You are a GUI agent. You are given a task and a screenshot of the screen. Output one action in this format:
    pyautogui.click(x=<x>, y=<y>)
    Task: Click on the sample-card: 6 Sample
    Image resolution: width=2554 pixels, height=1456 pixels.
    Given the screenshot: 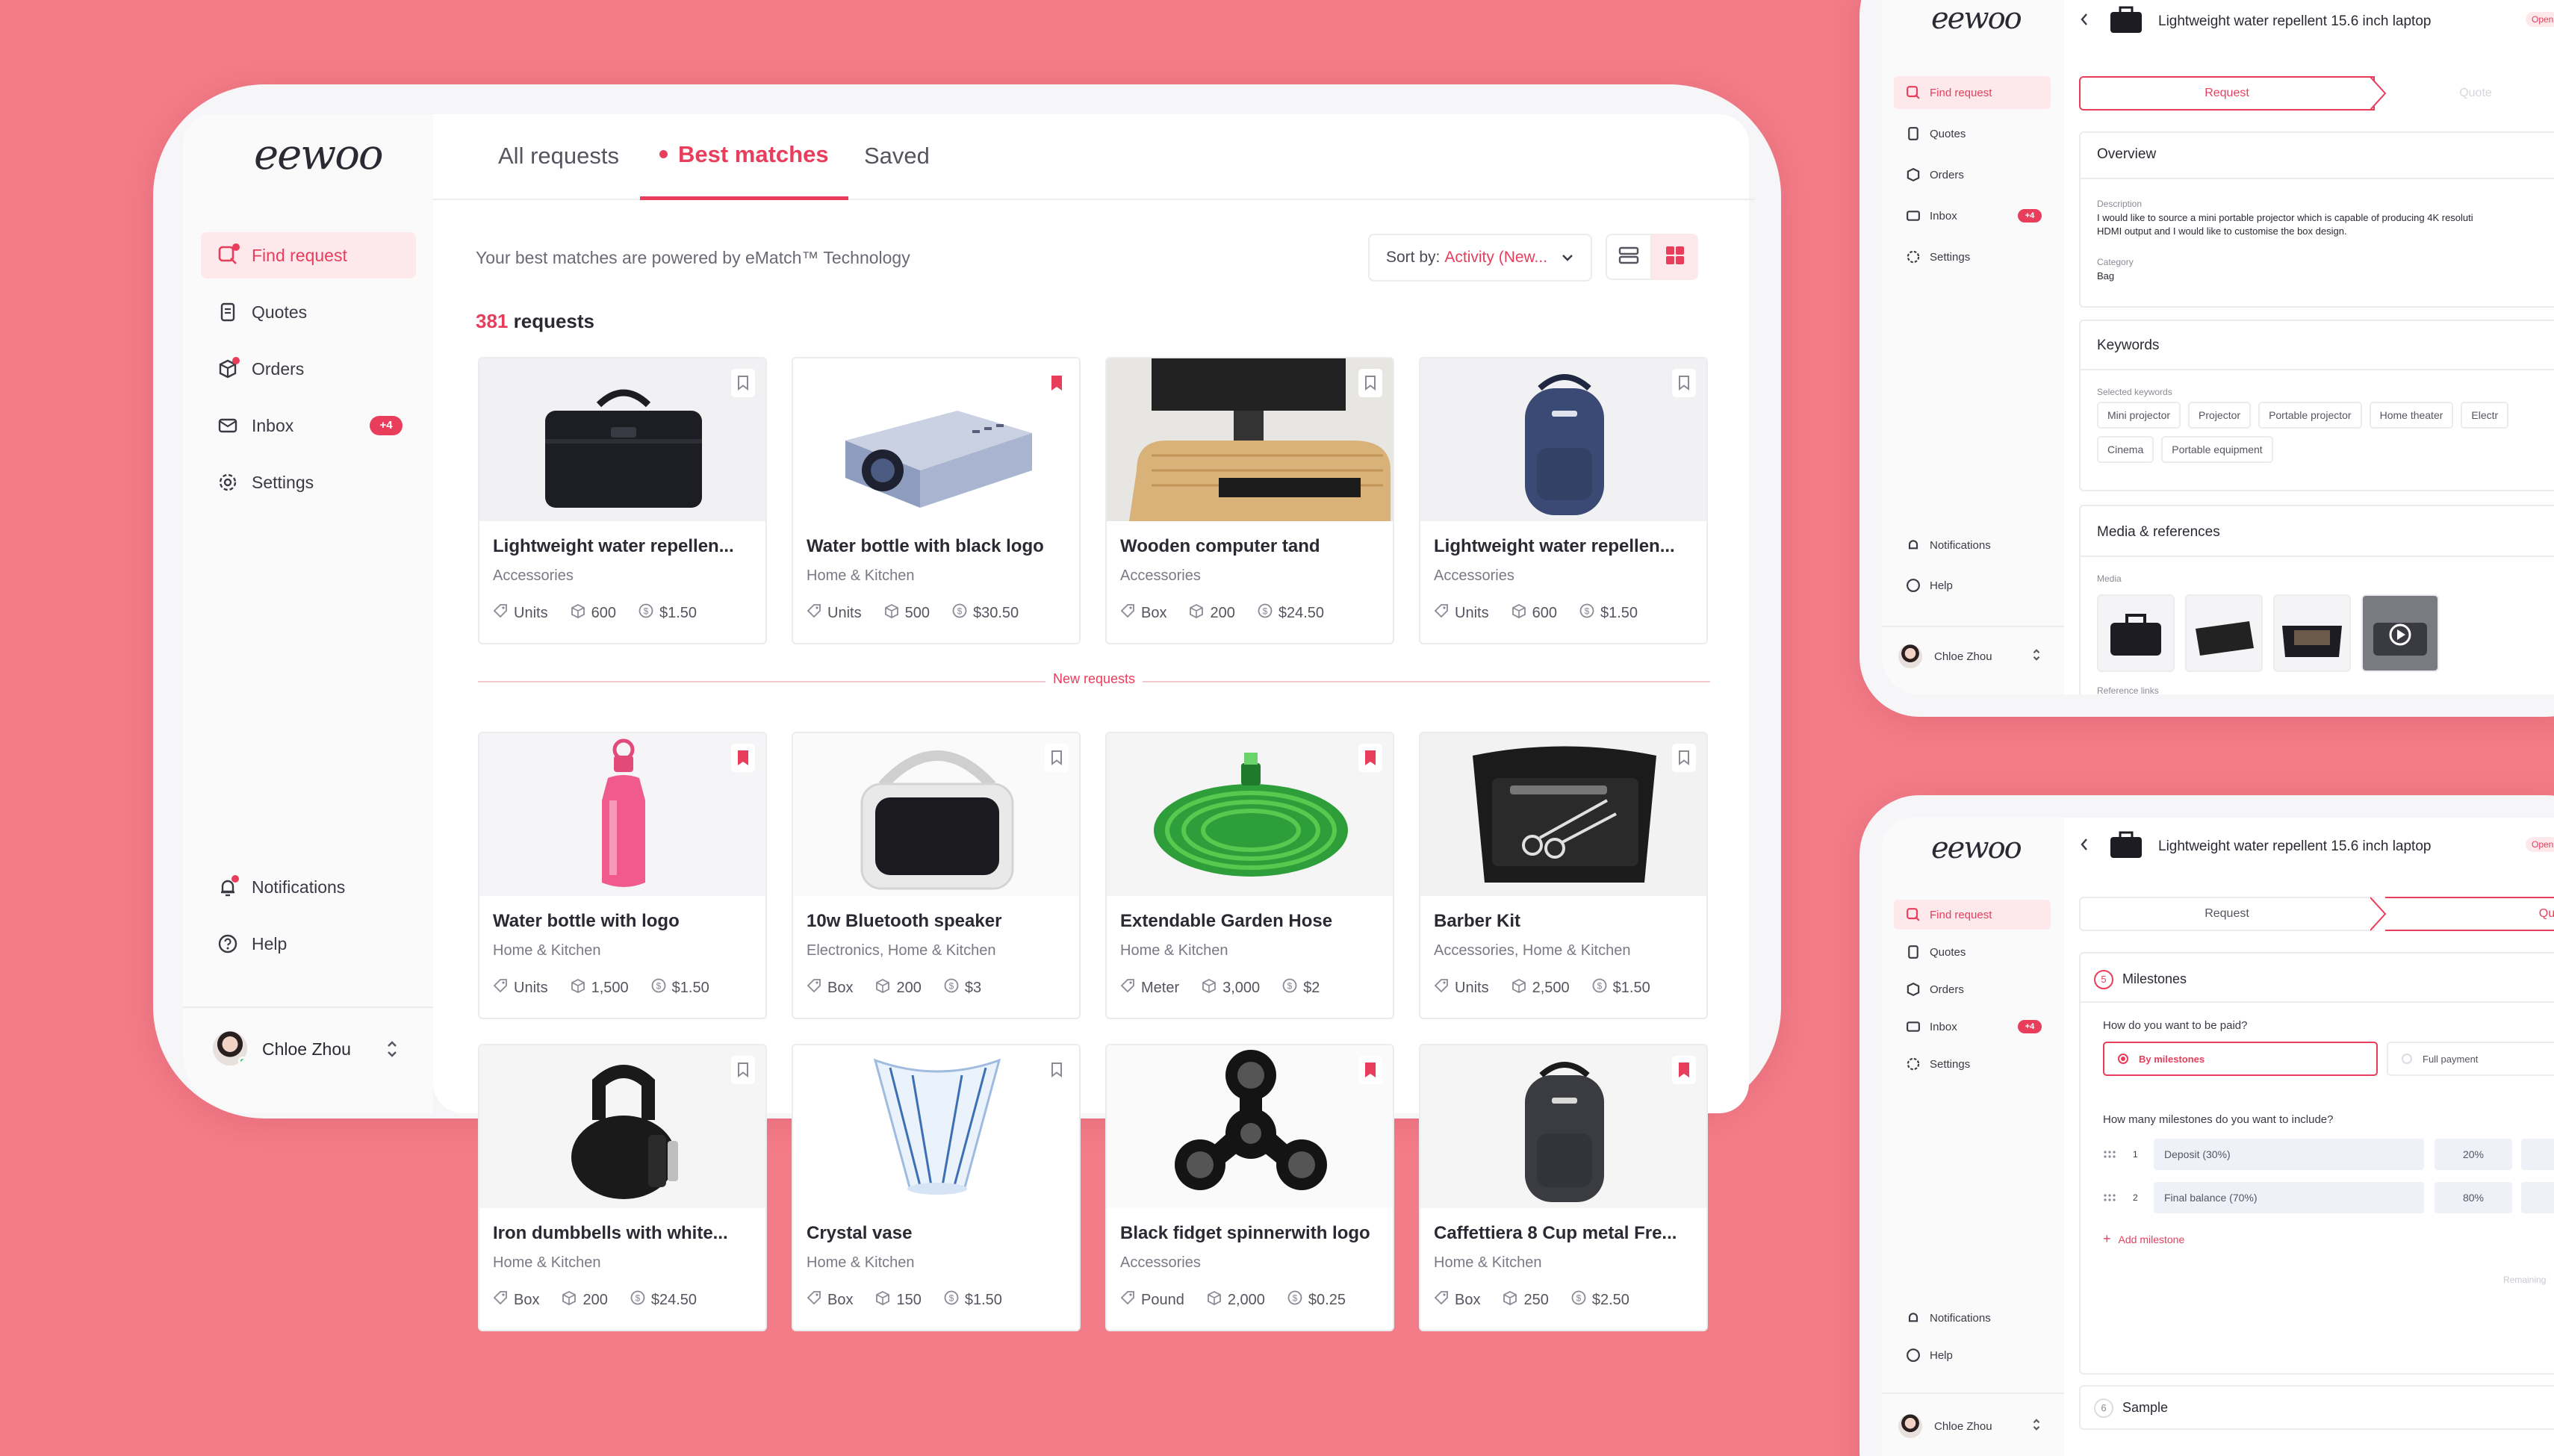 What is the action you would take?
    pyautogui.click(x=2316, y=1407)
    